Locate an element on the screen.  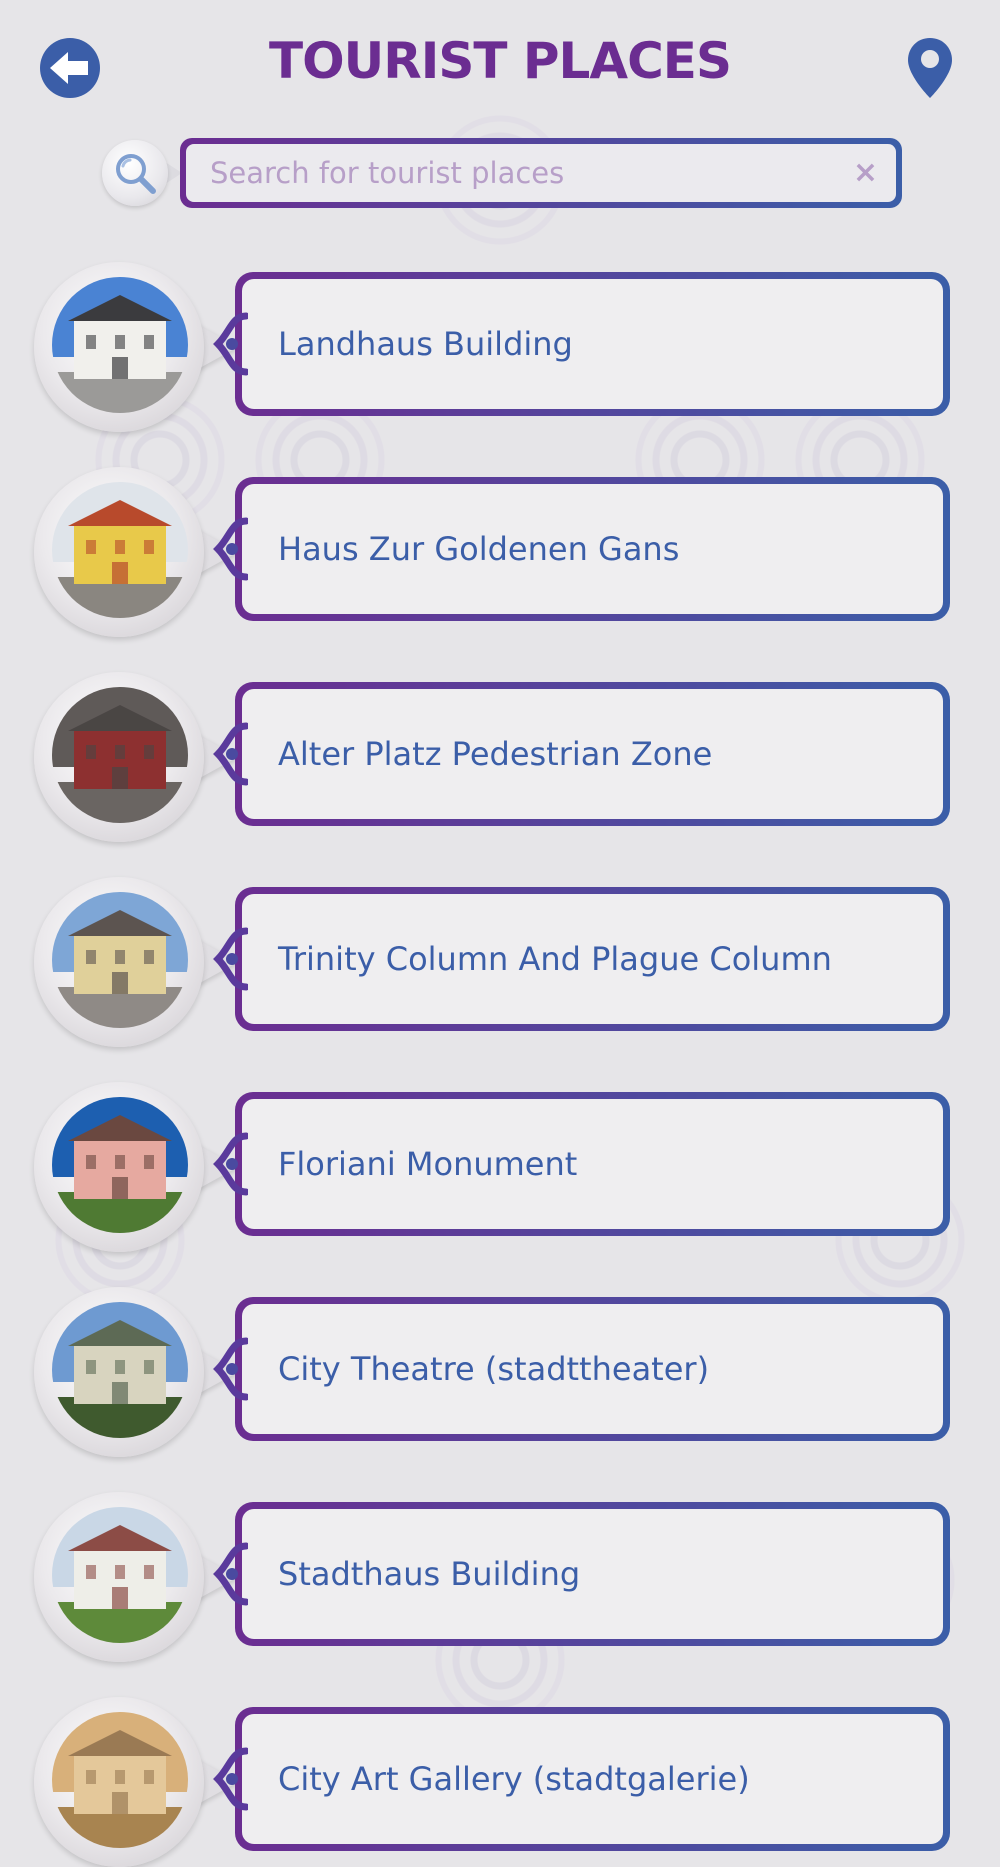
list-item: Landhaus Building is located at coordinates (500, 347).